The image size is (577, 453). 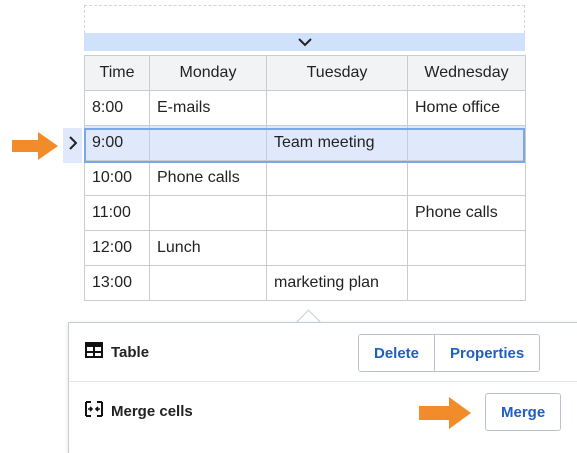 I want to click on properties-button: Properties, so click(x=487, y=353).